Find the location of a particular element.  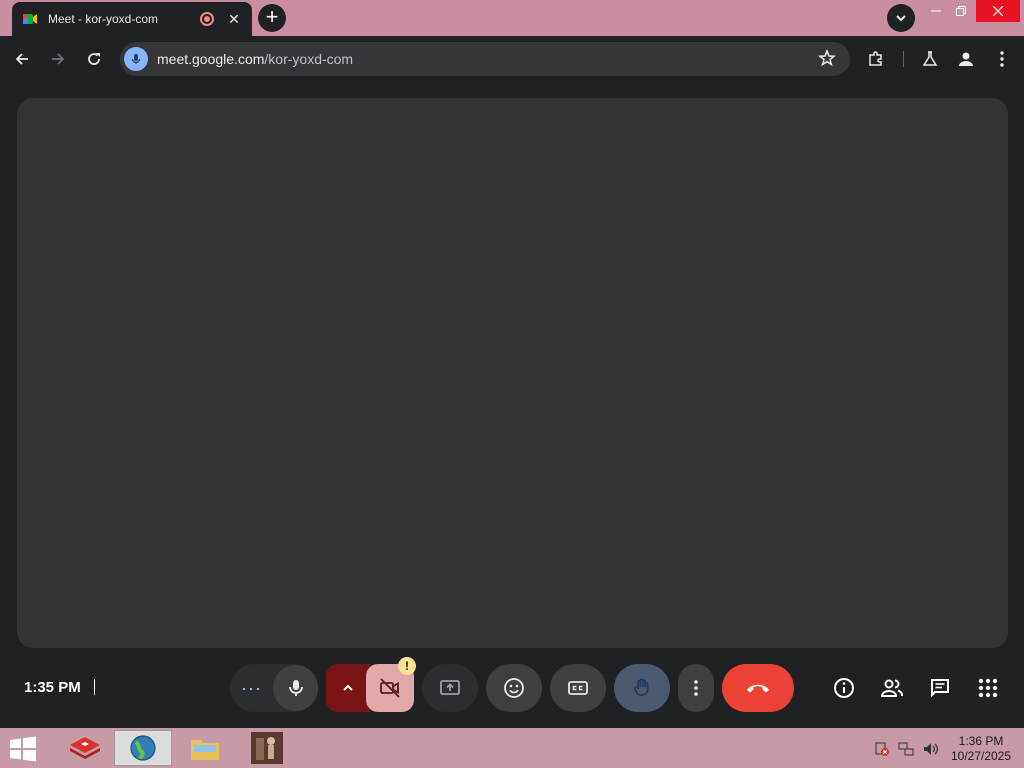

browser-toolbar: meet.google.com/kor-yoxd-com is located at coordinates (512, 59).